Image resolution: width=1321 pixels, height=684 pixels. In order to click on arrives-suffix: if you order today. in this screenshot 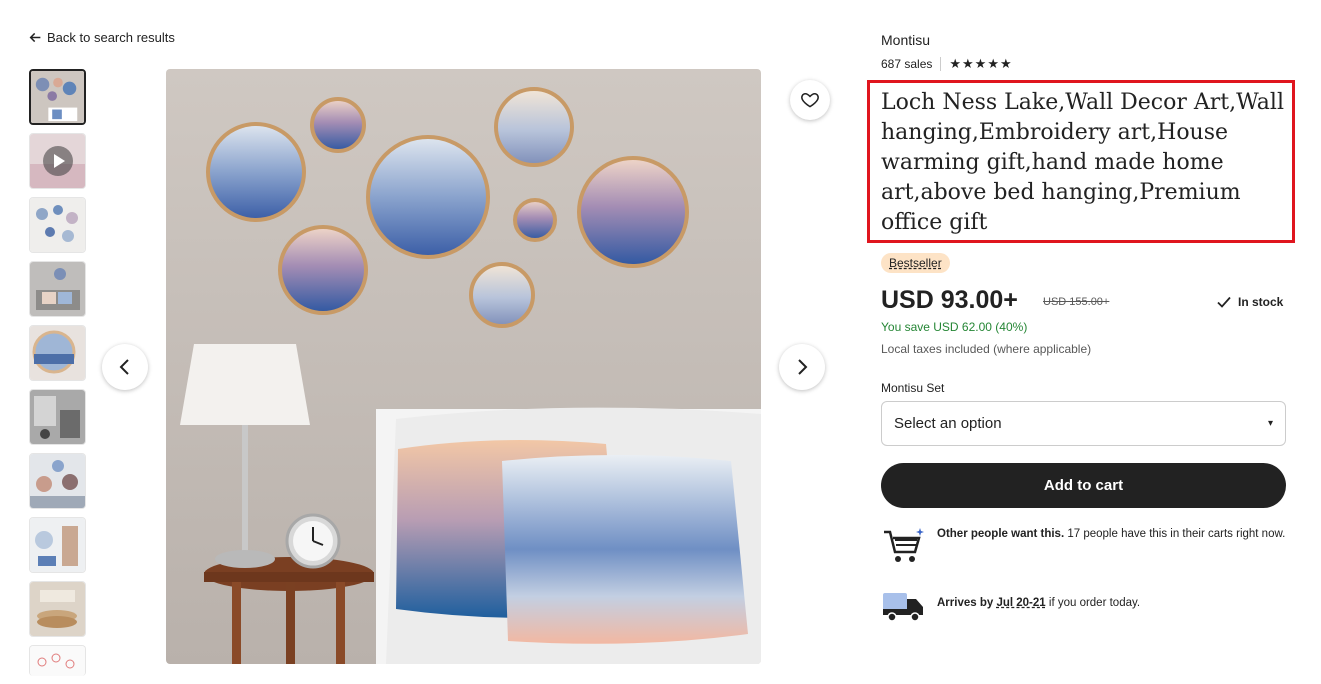, I will do `click(1093, 603)`.